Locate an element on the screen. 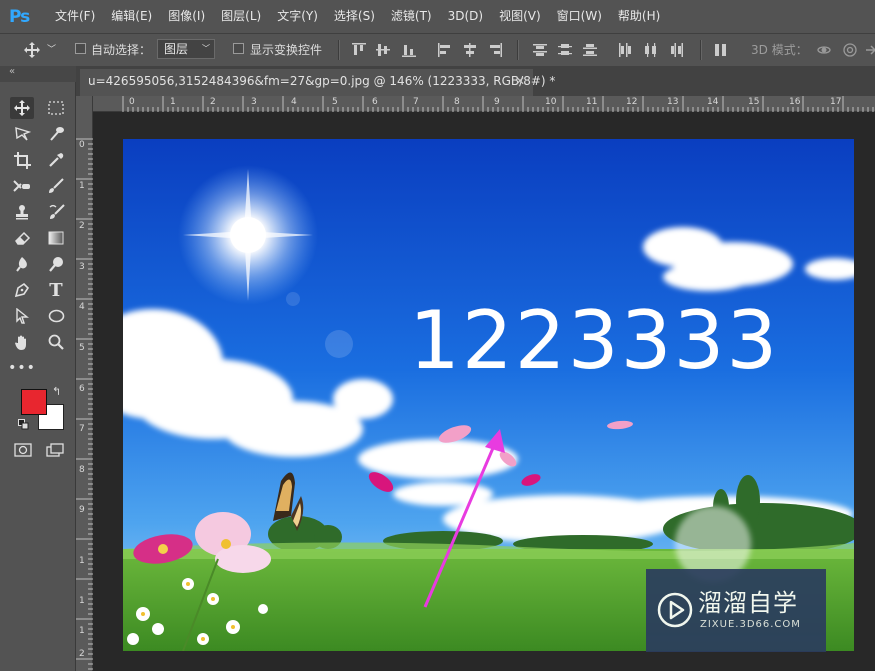 The height and width of the screenshot is (671, 875). tools-panel-header: « is located at coordinates (38, 74).